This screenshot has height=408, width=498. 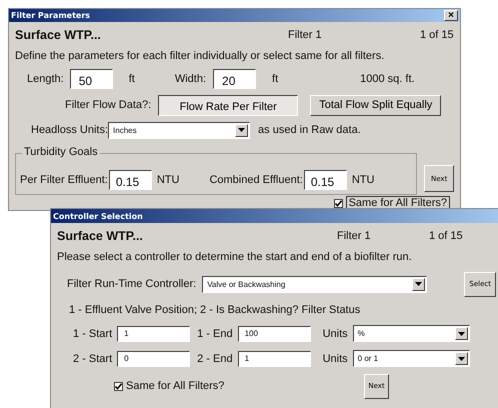 I want to click on checkbox-label: Same for All Filters?, so click(x=175, y=386).